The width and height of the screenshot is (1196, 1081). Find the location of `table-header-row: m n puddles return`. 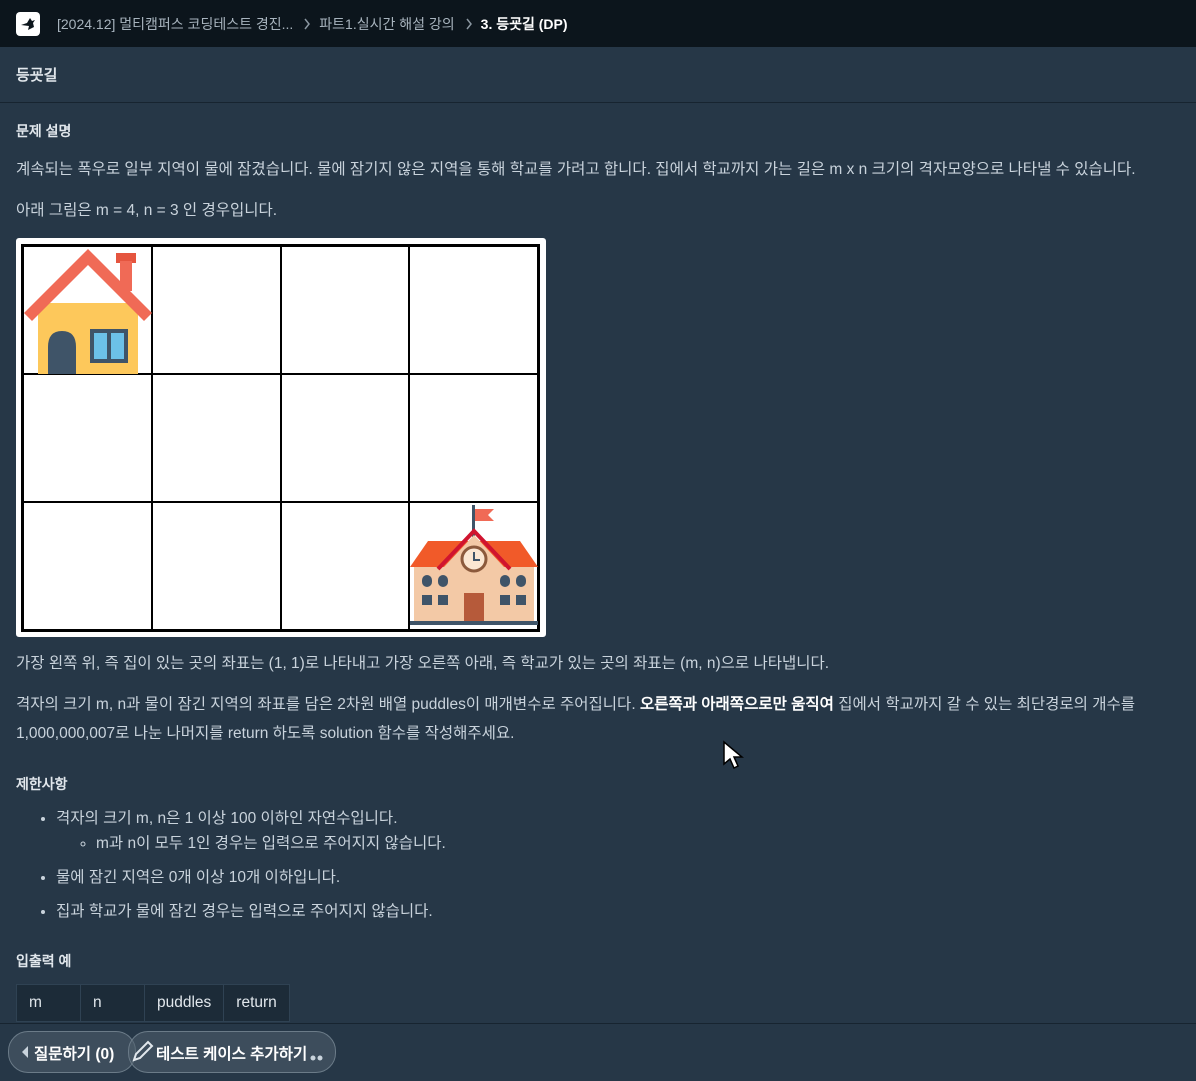

table-header-row: m n puddles return is located at coordinates (153, 1003).